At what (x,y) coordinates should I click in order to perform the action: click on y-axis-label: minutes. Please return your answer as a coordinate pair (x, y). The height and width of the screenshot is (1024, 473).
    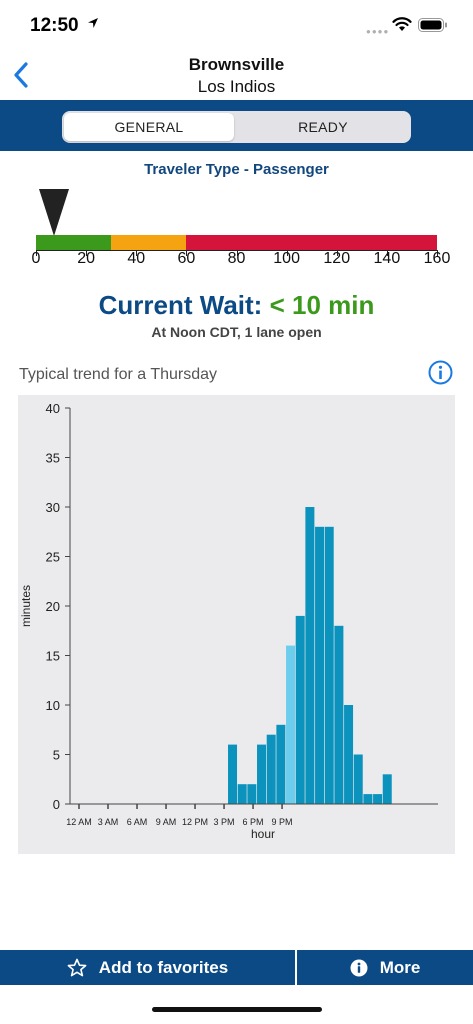
    Looking at the image, I should click on (26, 606).